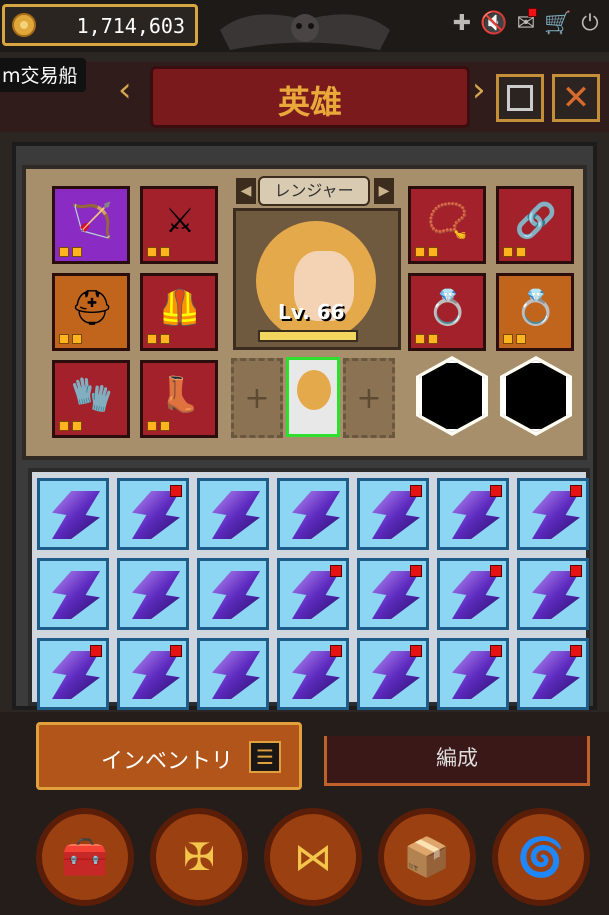 The image size is (609, 915). What do you see at coordinates (541, 857) in the screenshot?
I see `portal-button: 🌀` at bounding box center [541, 857].